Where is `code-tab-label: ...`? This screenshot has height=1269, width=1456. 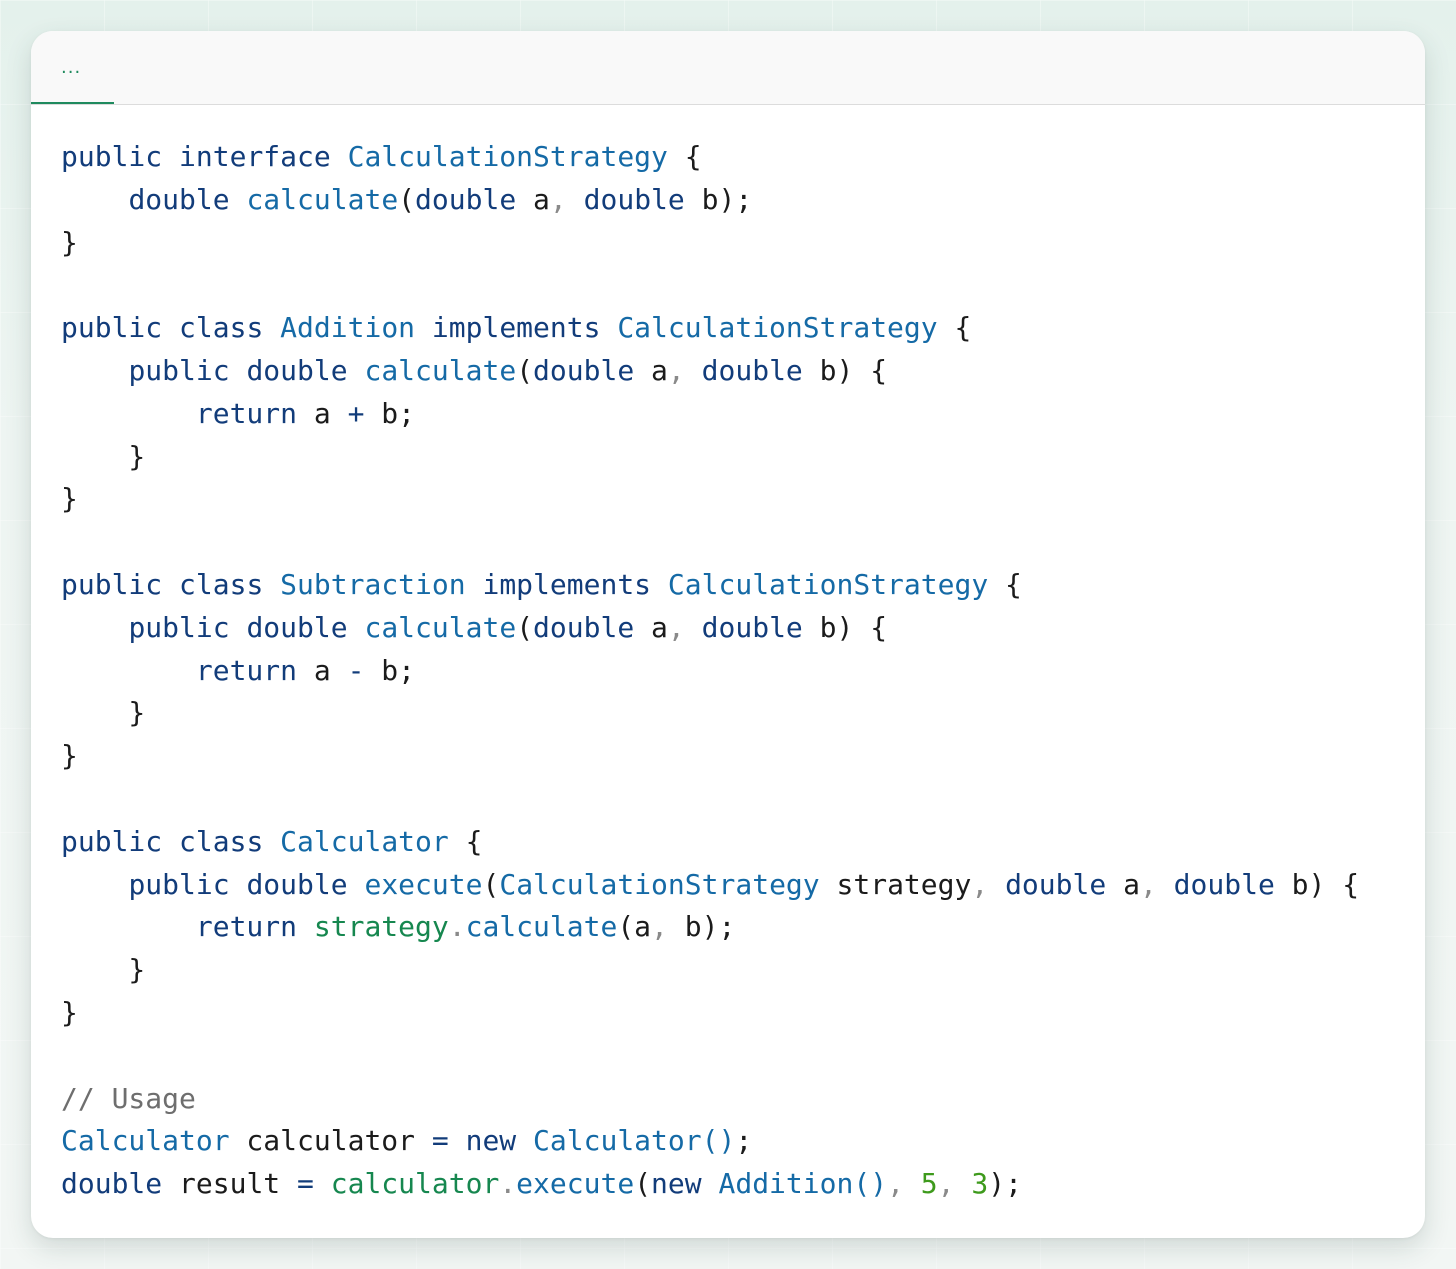 code-tab-label: ... is located at coordinates (71, 67).